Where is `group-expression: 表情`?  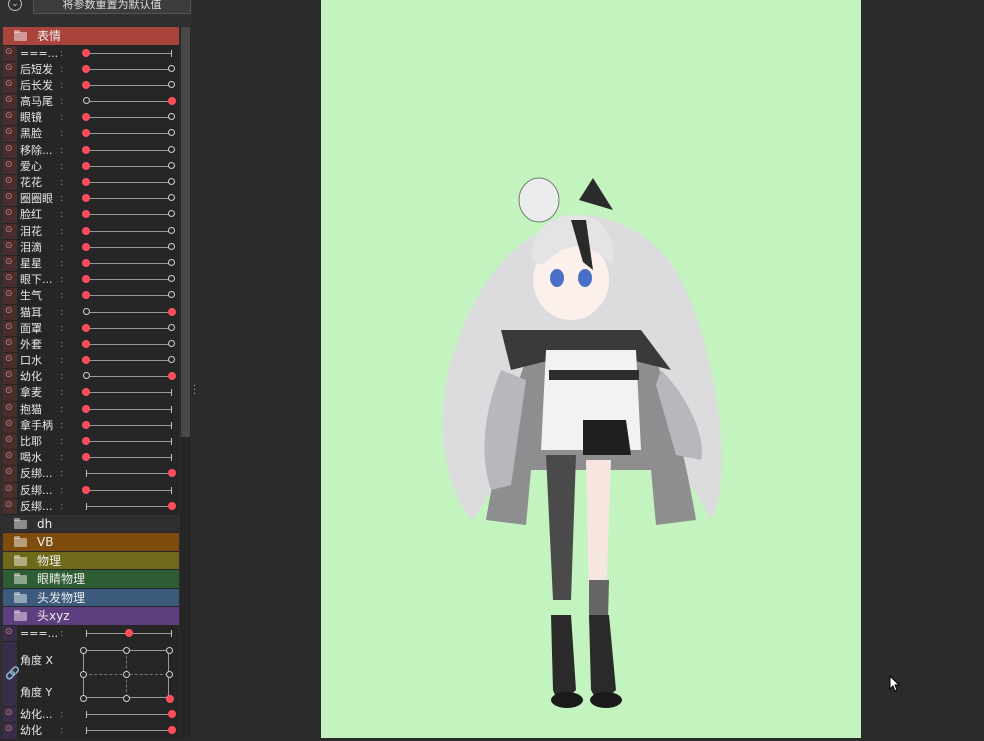 group-expression: 表情 is located at coordinates (91, 36).